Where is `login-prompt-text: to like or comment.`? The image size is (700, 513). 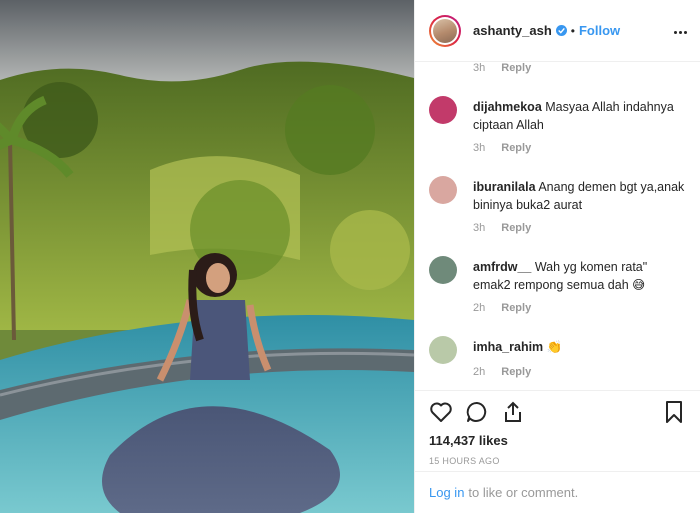
login-prompt-text: to like or comment. is located at coordinates (523, 492).